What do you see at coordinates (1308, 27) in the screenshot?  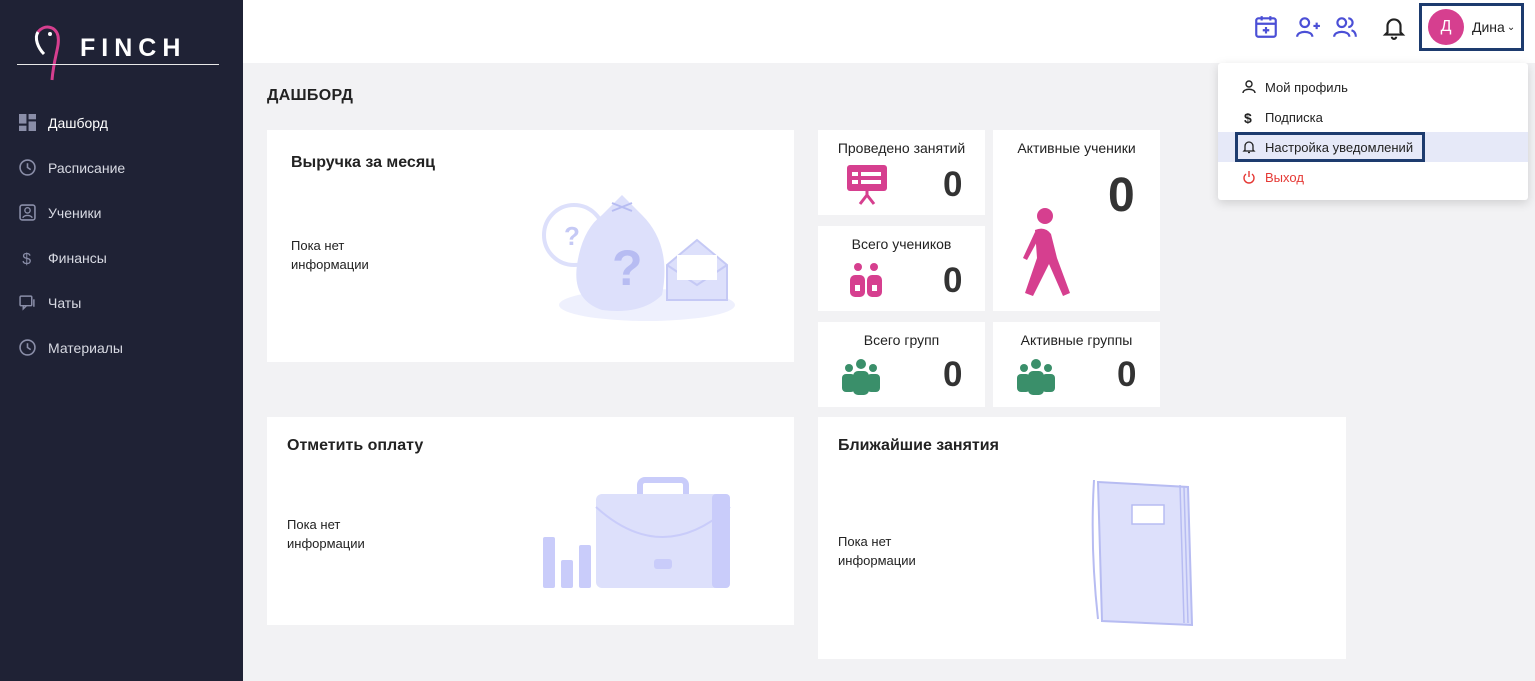 I see `user-add-icon` at bounding box center [1308, 27].